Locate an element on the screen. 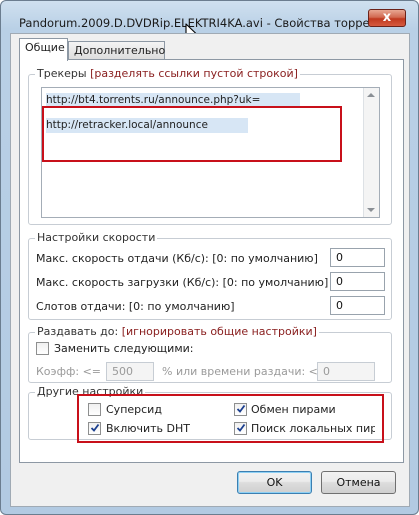  scroll-down-arrow-icon is located at coordinates (371, 210).